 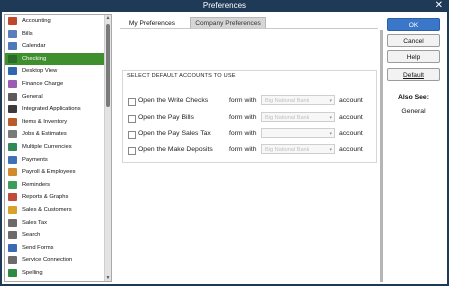 What do you see at coordinates (55, 58) in the screenshot?
I see `sidebar-item-checking: Checking` at bounding box center [55, 58].